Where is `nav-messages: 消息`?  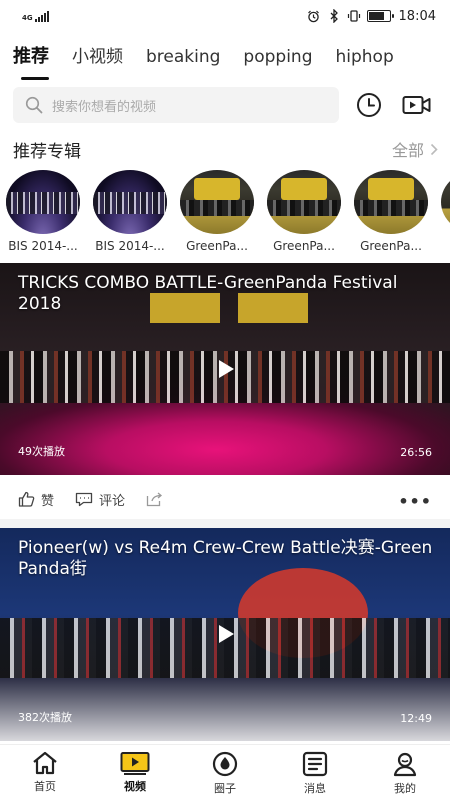
nav-messages: 消息 is located at coordinates (315, 772).